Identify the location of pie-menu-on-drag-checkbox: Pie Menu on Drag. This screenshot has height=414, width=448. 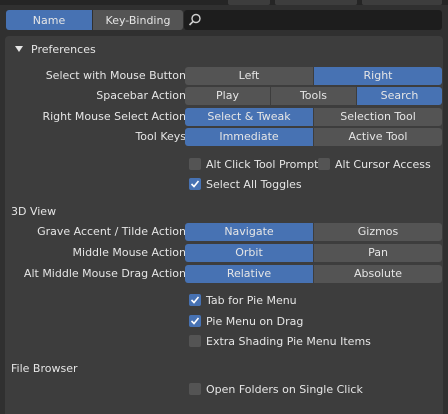
(246, 321).